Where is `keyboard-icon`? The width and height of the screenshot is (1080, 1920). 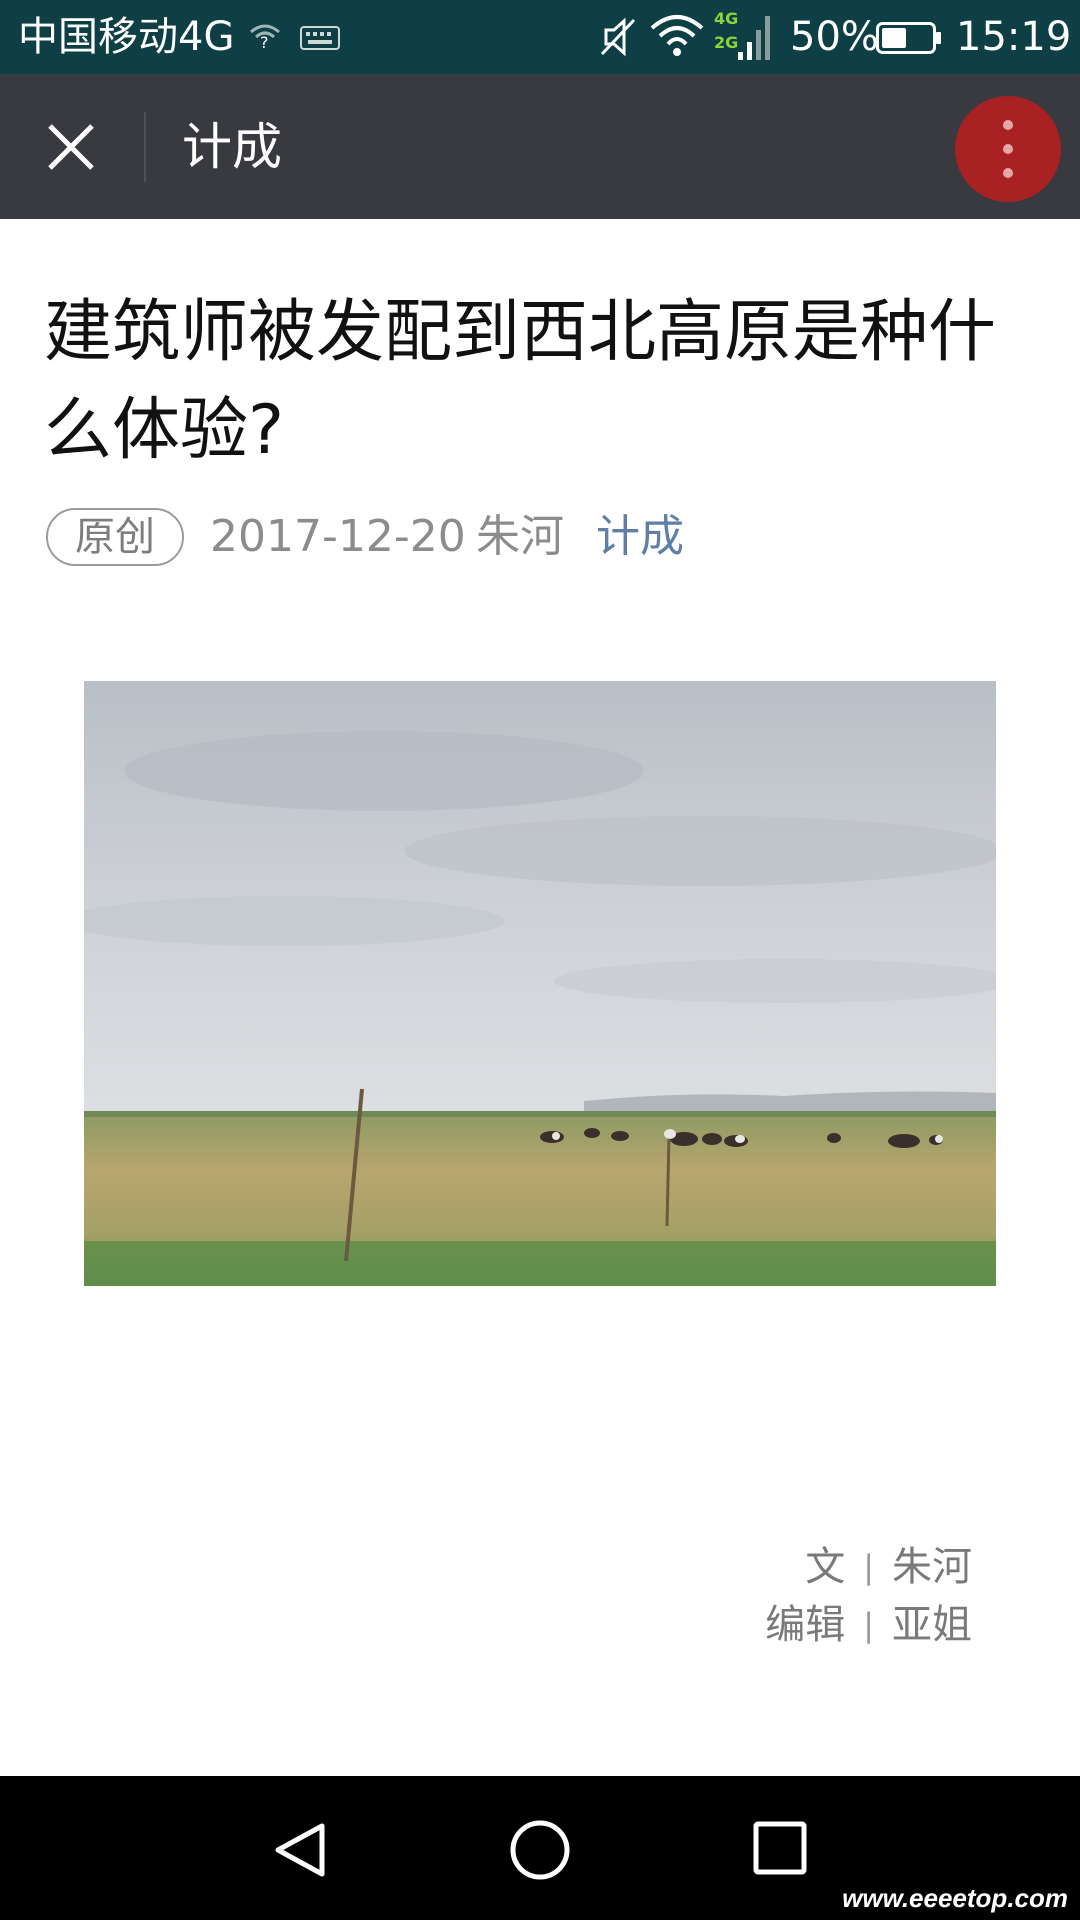
keyboard-icon is located at coordinates (320, 38).